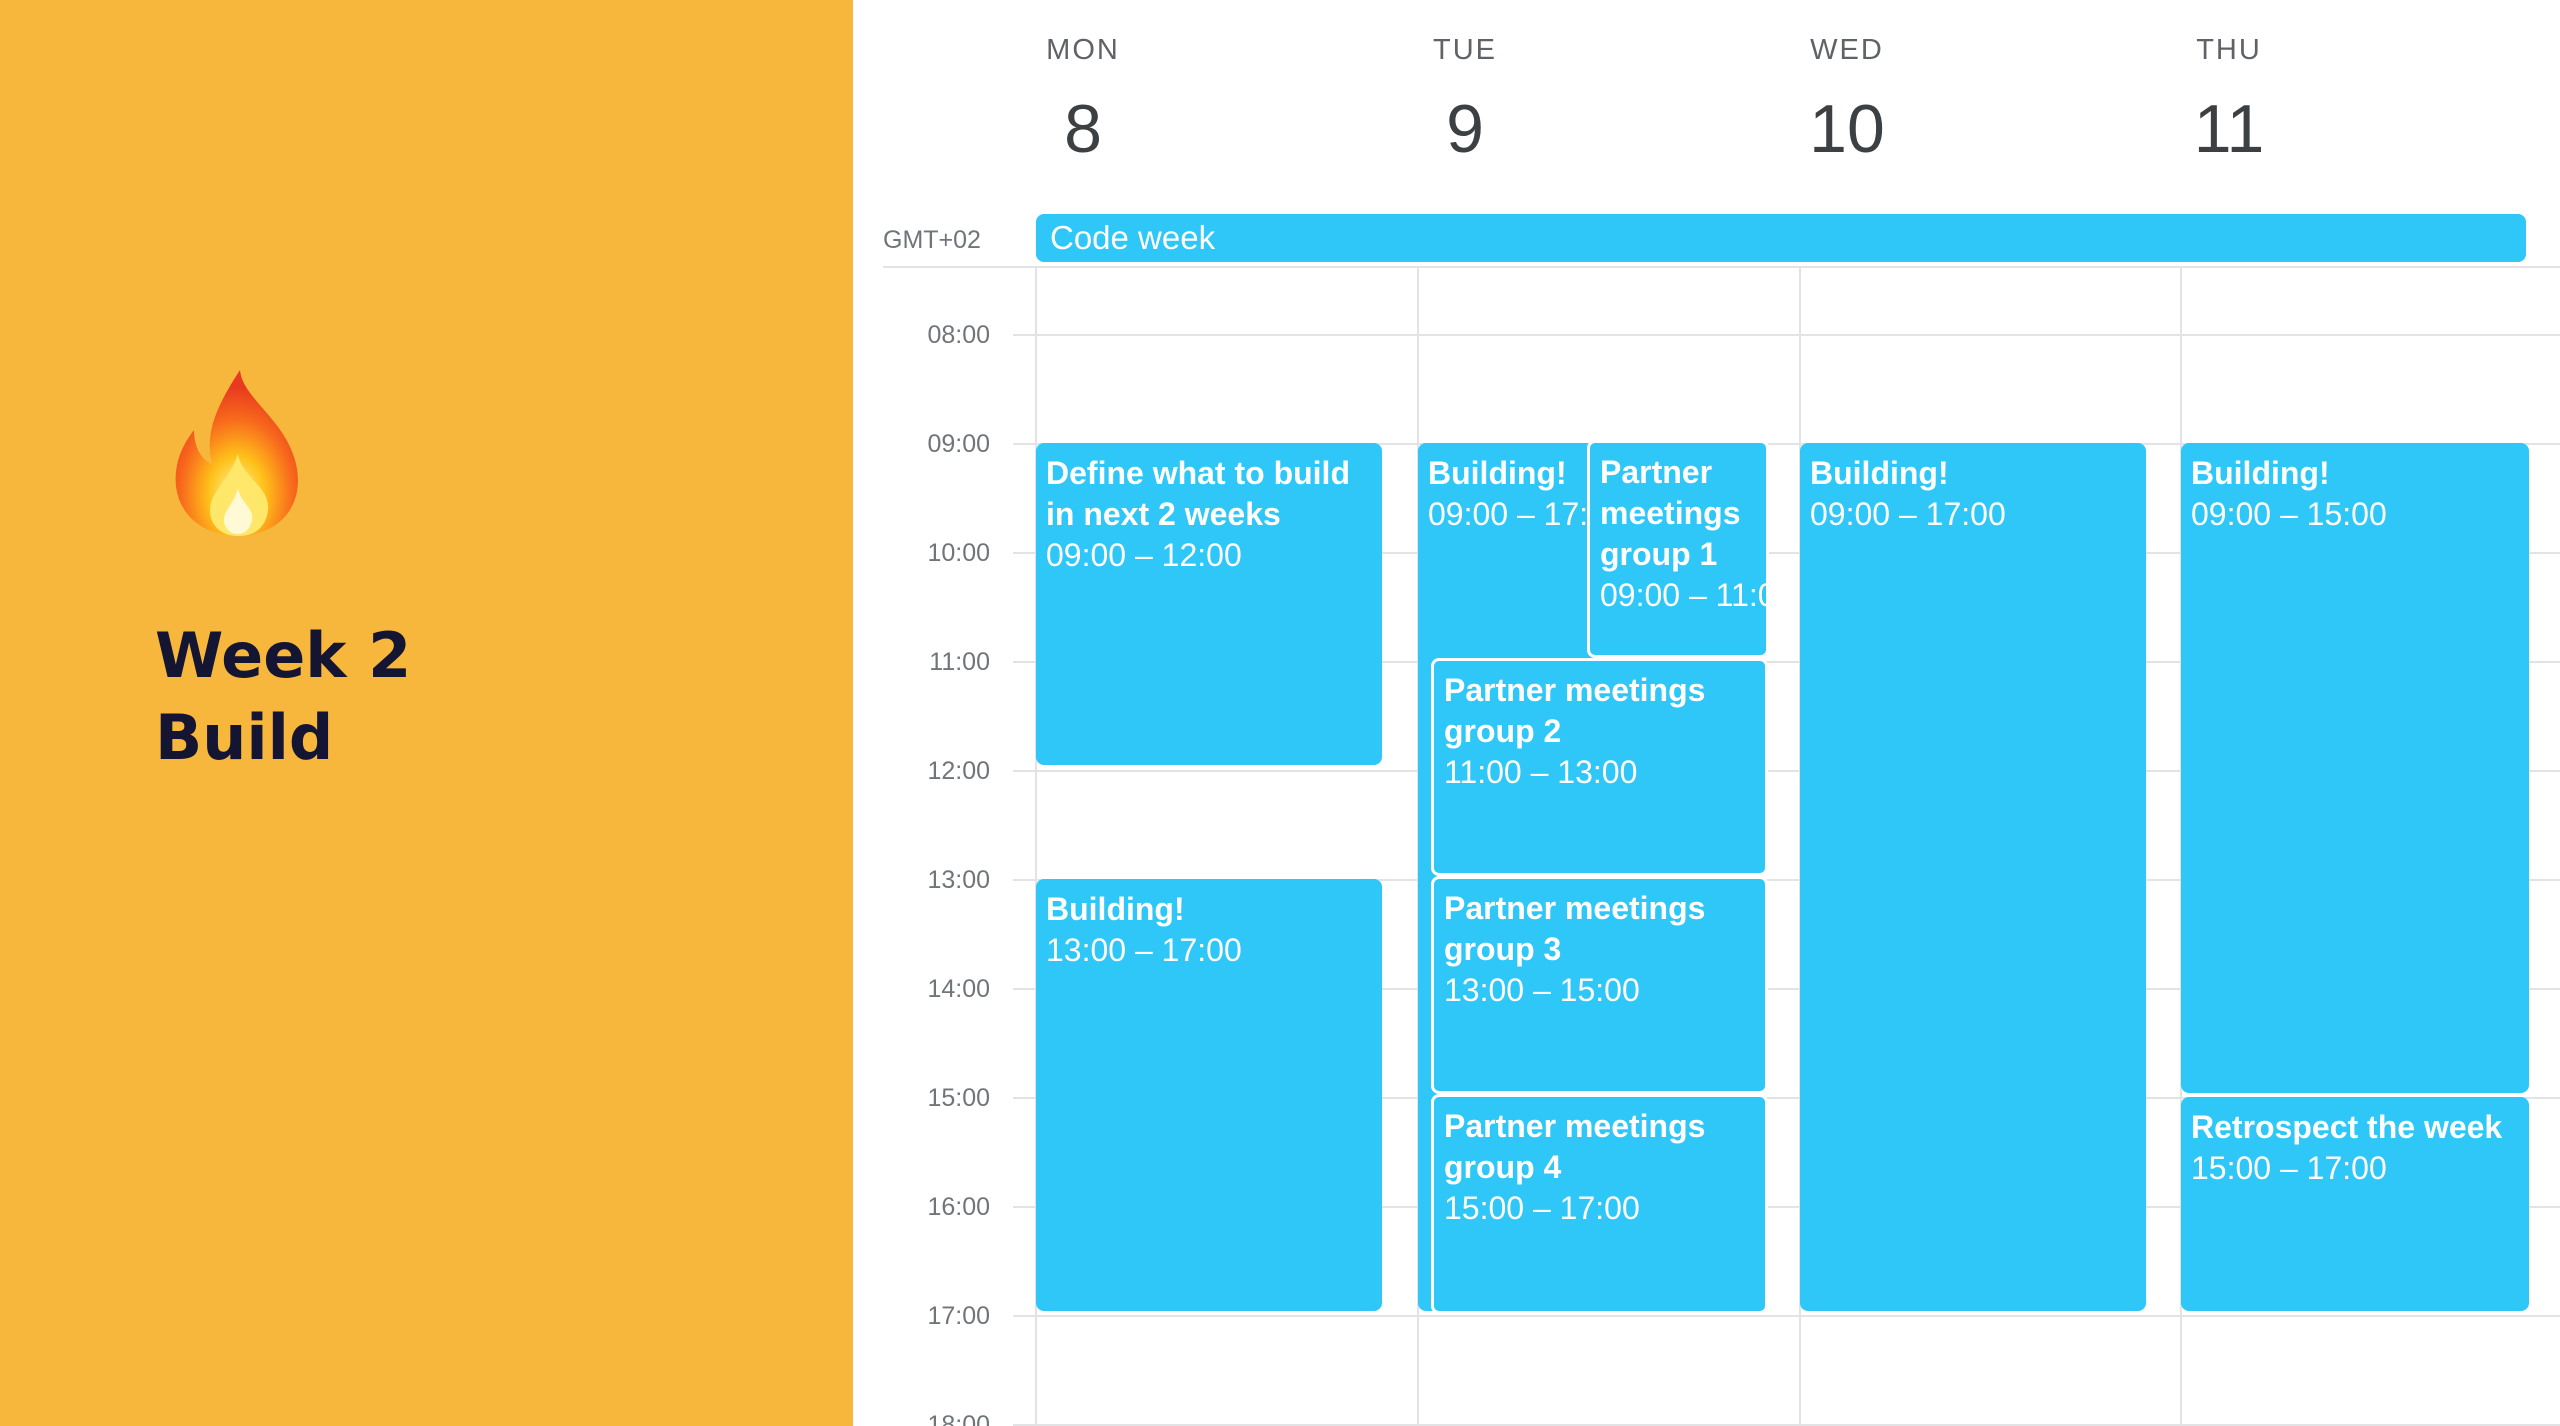  Describe the element at coordinates (1465, 50) in the screenshot. I see `day-name: TUE` at that location.